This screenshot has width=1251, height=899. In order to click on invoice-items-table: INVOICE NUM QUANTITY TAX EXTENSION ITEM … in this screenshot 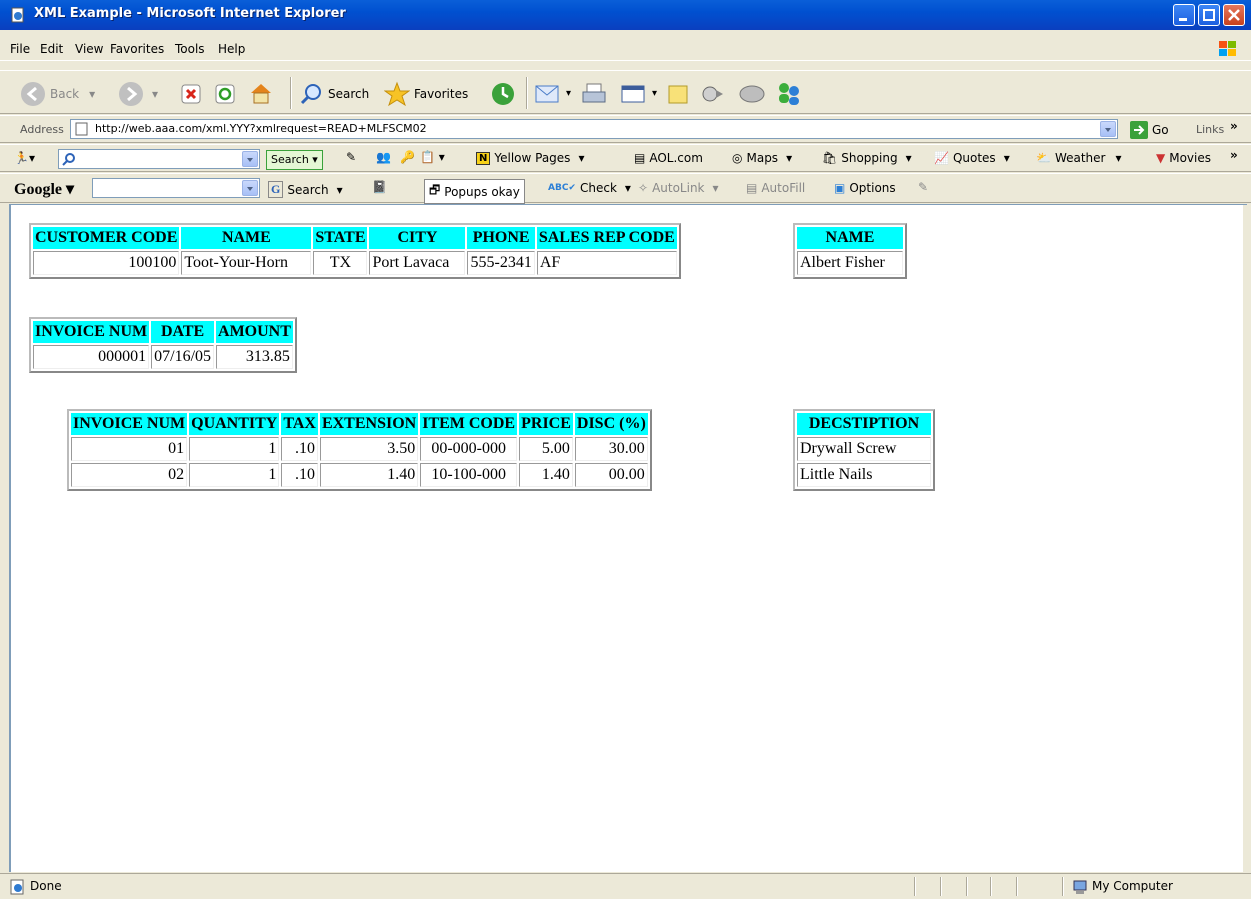, I will do `click(359, 450)`.